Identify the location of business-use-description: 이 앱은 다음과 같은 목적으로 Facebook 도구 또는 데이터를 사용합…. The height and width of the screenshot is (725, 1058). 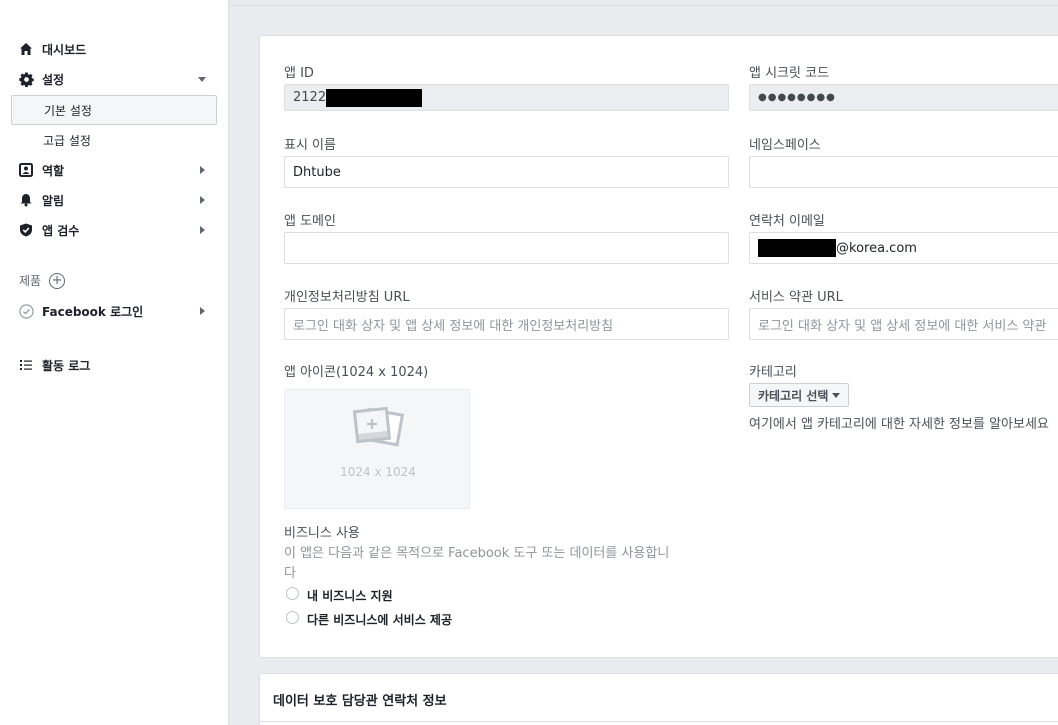
(477, 553).